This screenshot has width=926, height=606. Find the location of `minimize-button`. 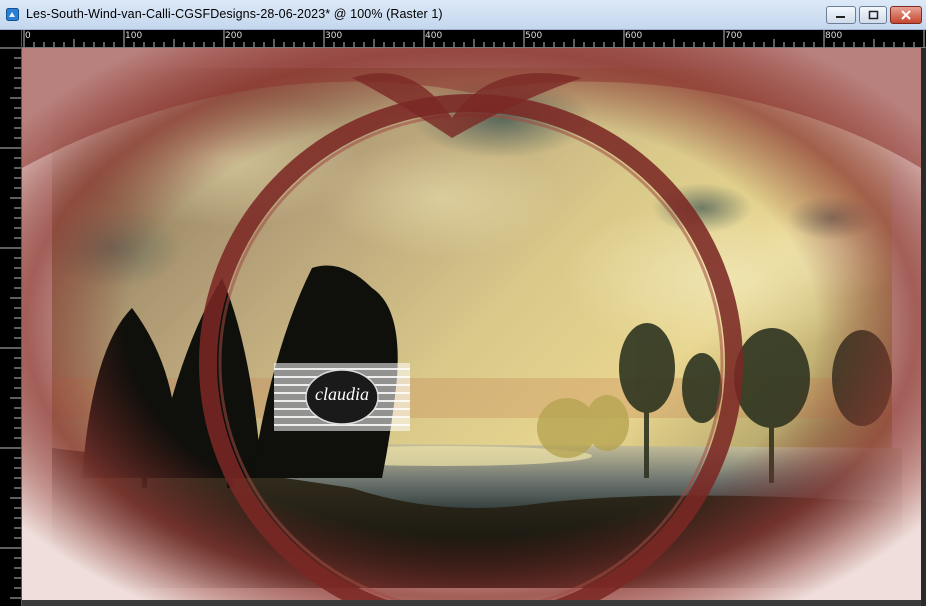

minimize-button is located at coordinates (841, 15).